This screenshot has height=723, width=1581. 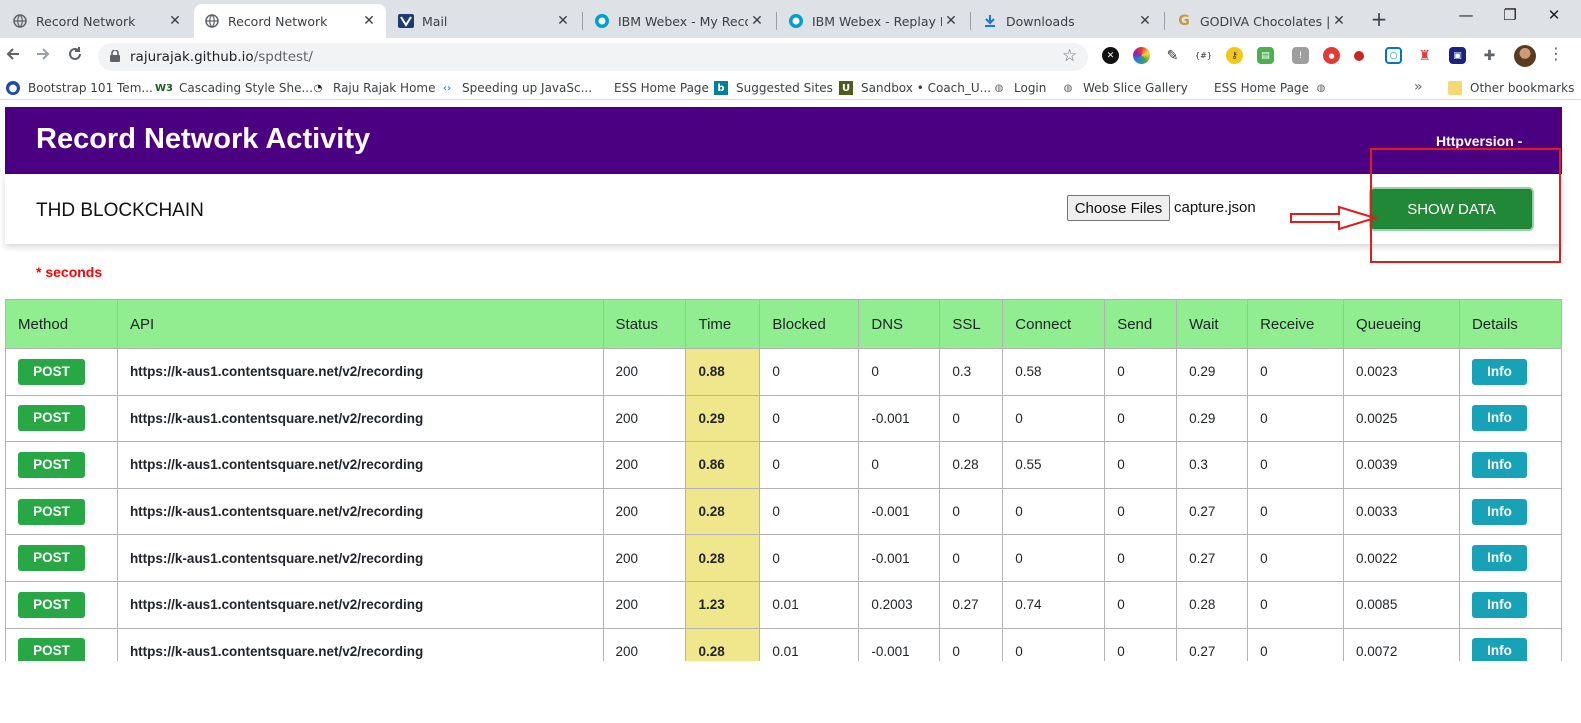 What do you see at coordinates (1489, 55) in the screenshot?
I see `puzzle-icon: ✚` at bounding box center [1489, 55].